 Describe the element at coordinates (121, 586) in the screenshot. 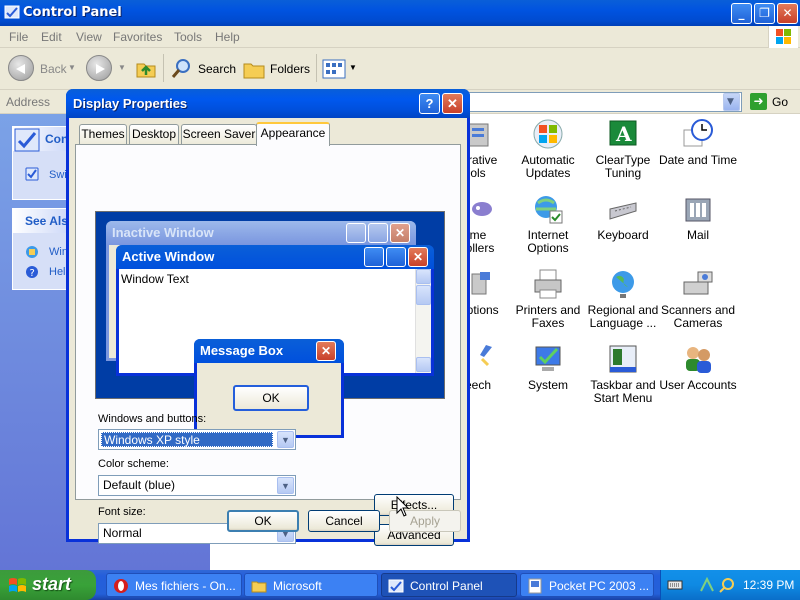

I see `opera-icon` at that location.